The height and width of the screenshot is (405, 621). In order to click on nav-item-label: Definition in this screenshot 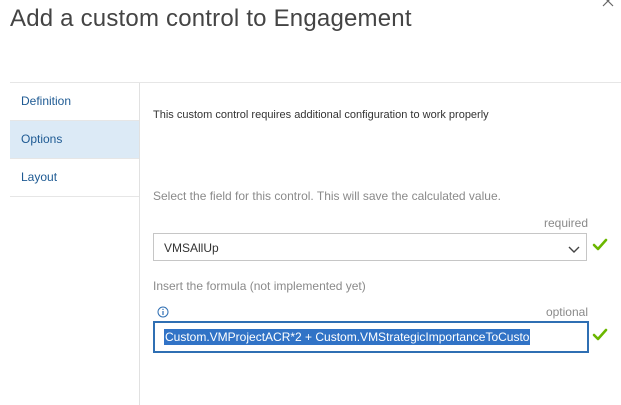, I will do `click(46, 101)`.